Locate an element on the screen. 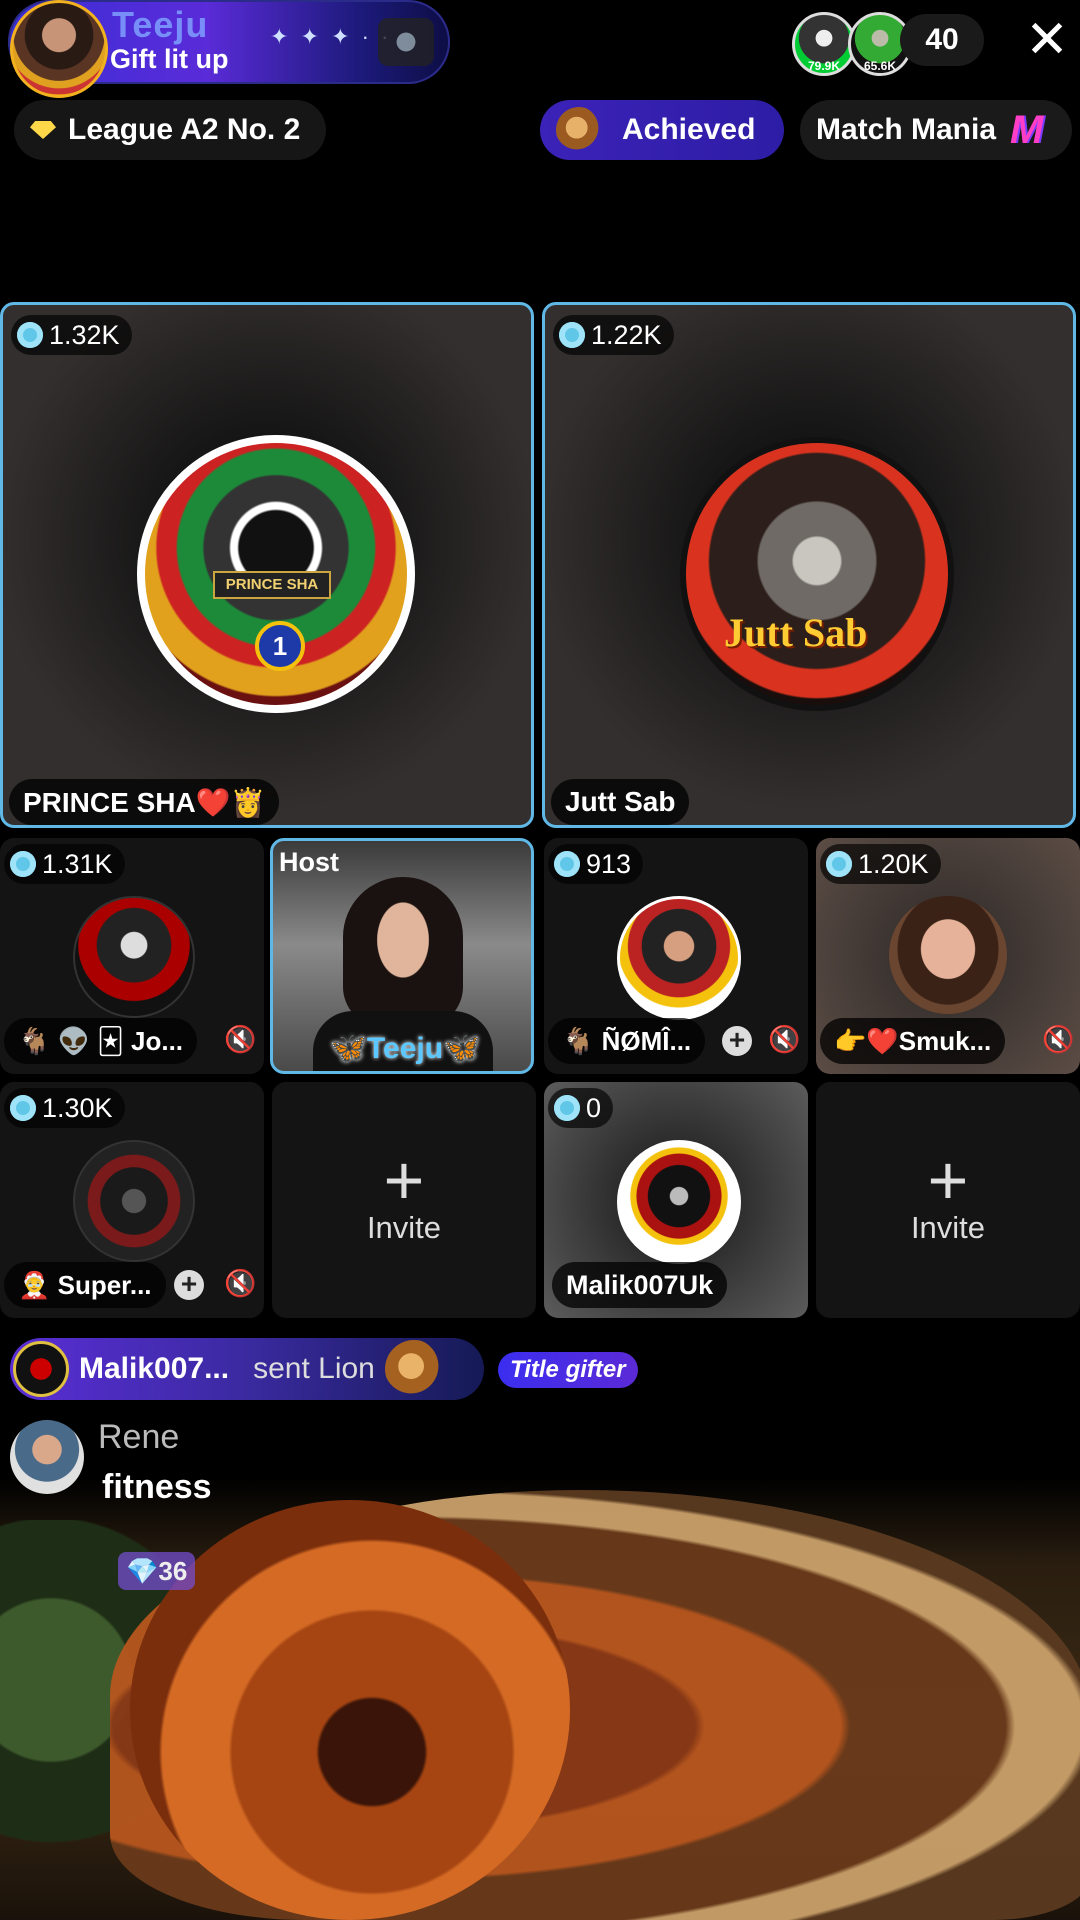 The height and width of the screenshot is (1920, 1080). top-viewer-1-count: 79.9K is located at coordinates (824, 66).